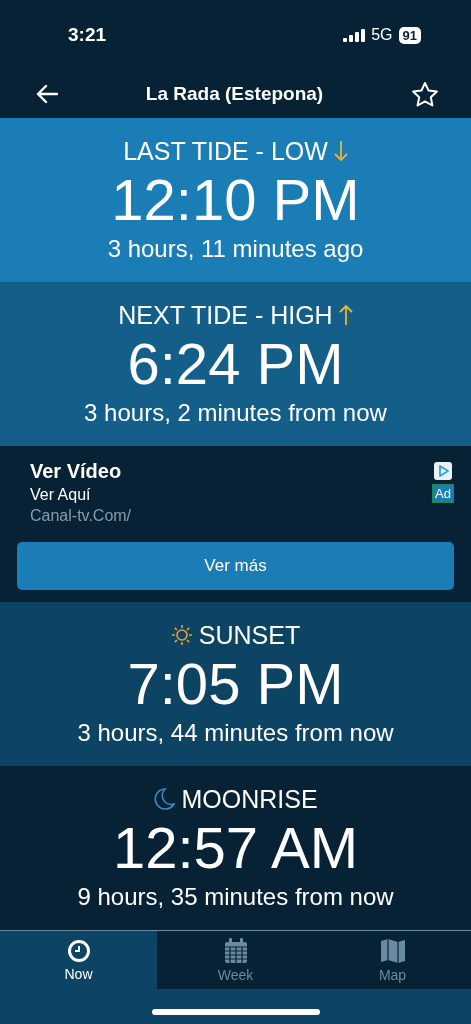 The height and width of the screenshot is (1024, 471). I want to click on play-icon, so click(443, 471).